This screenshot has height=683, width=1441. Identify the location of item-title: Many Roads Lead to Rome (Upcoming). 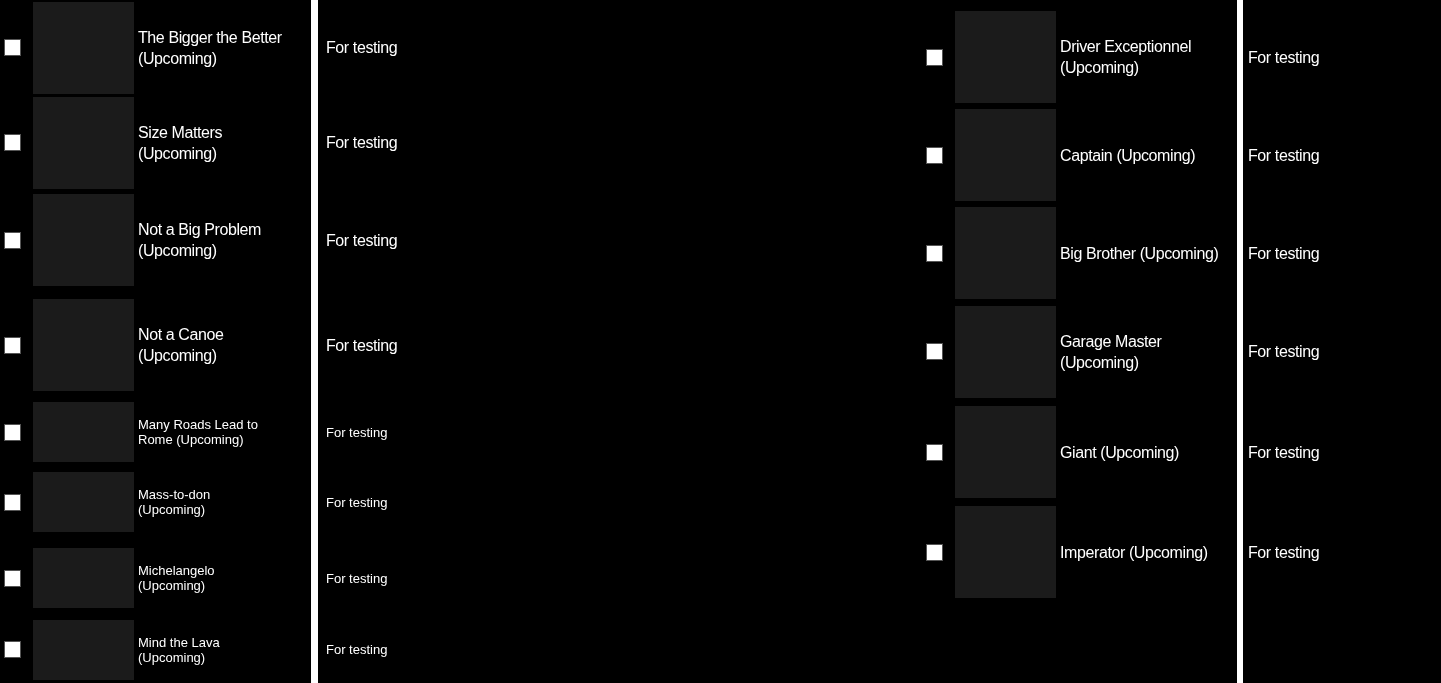
(198, 432).